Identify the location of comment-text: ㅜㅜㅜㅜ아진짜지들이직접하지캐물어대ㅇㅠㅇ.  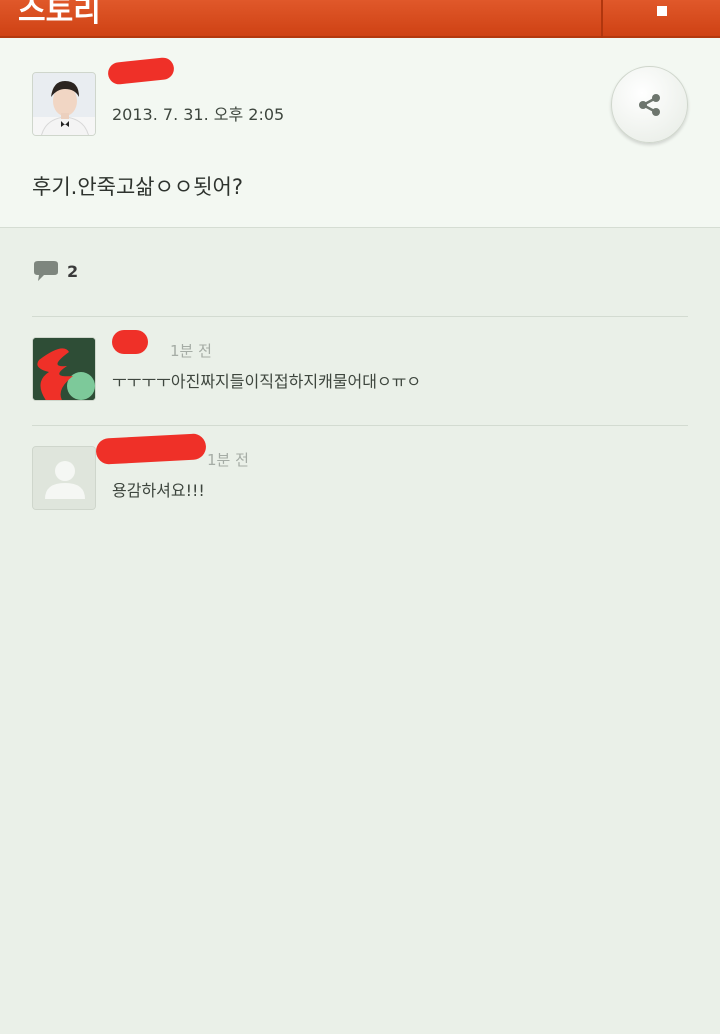
(267, 381).